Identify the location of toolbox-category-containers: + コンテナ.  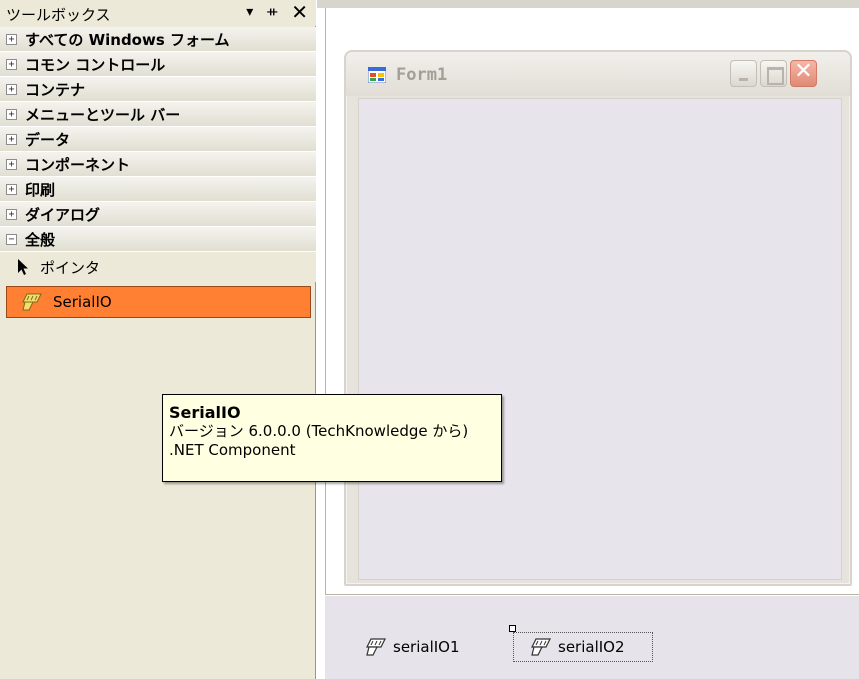
(158, 89).